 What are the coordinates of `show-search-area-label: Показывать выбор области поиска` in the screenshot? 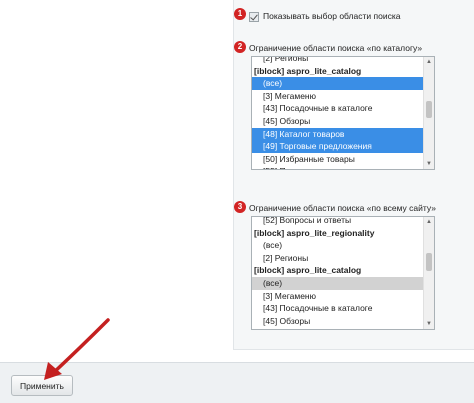 It's located at (332, 16).